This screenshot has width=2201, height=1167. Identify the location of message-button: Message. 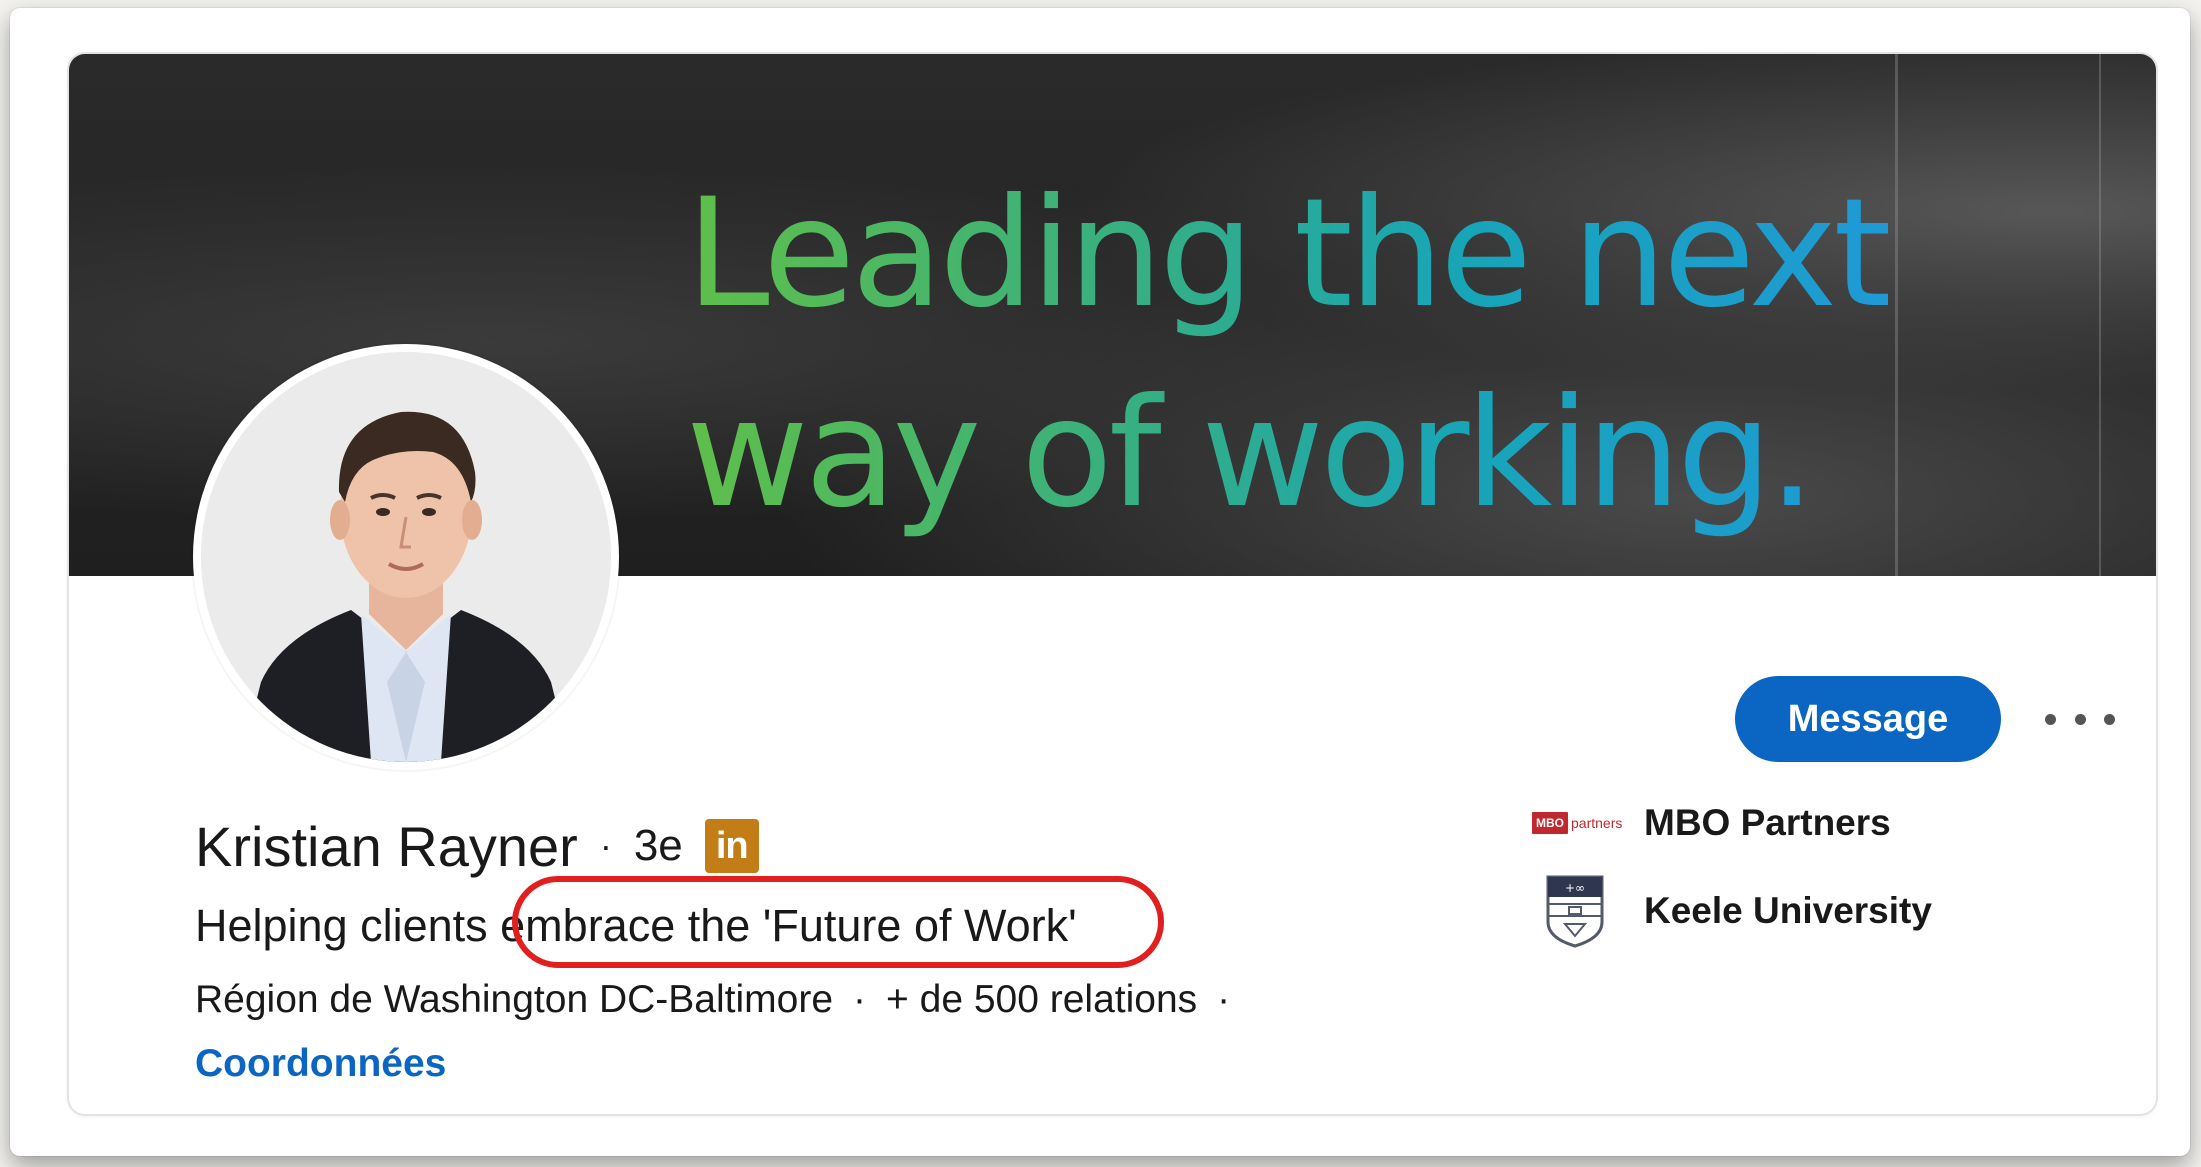
(1868, 719).